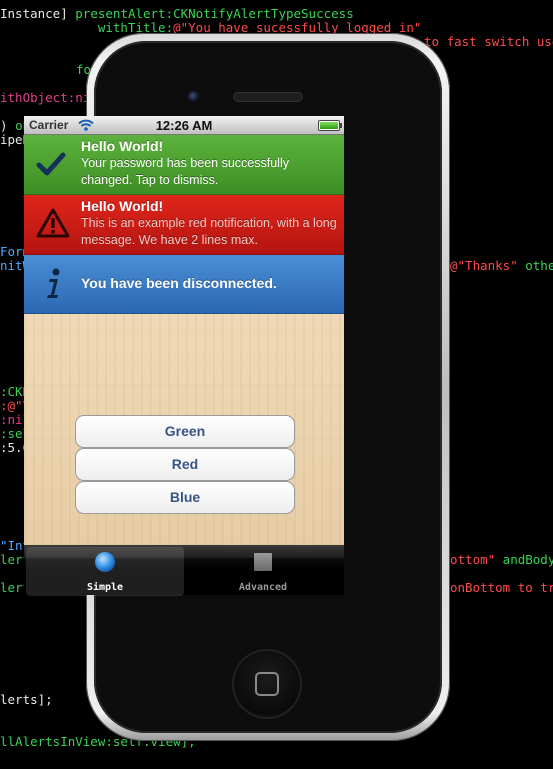 The image size is (553, 769). What do you see at coordinates (330, 125) in the screenshot?
I see `battery-icon` at bounding box center [330, 125].